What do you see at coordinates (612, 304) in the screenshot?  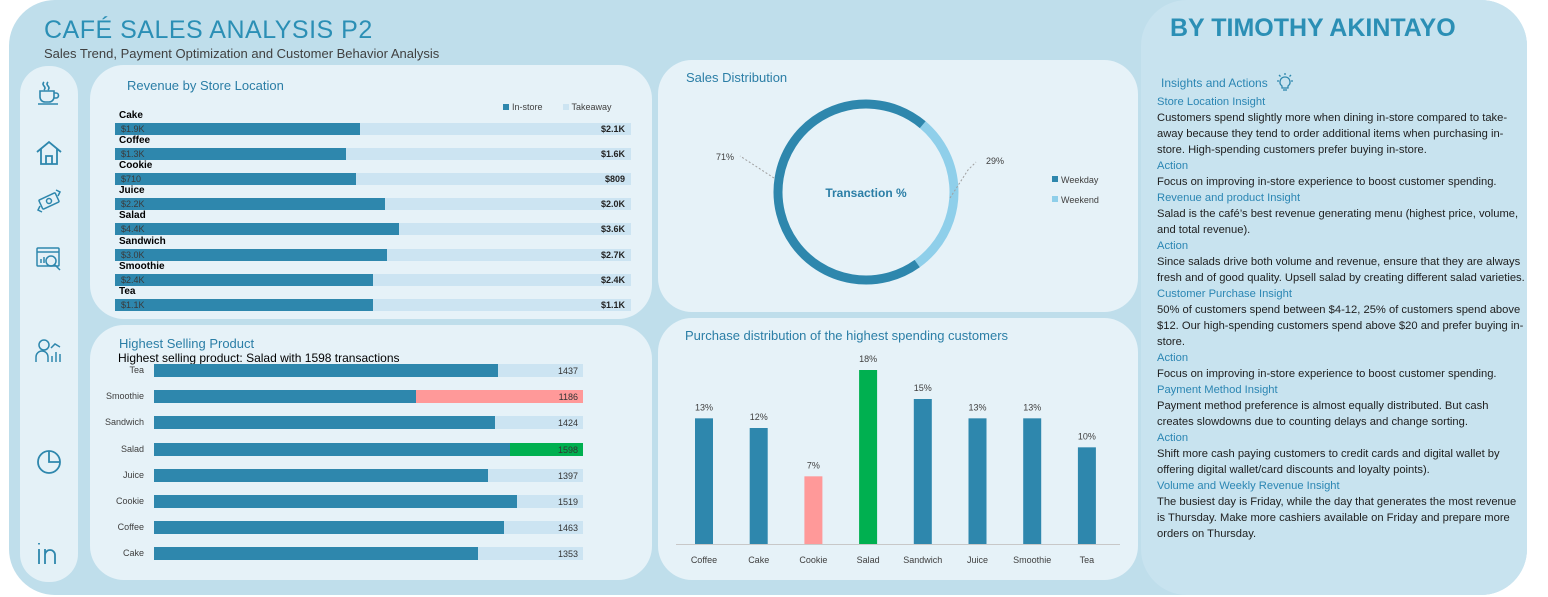 I see `revenue-takeaway-value: $1.1K` at bounding box center [612, 304].